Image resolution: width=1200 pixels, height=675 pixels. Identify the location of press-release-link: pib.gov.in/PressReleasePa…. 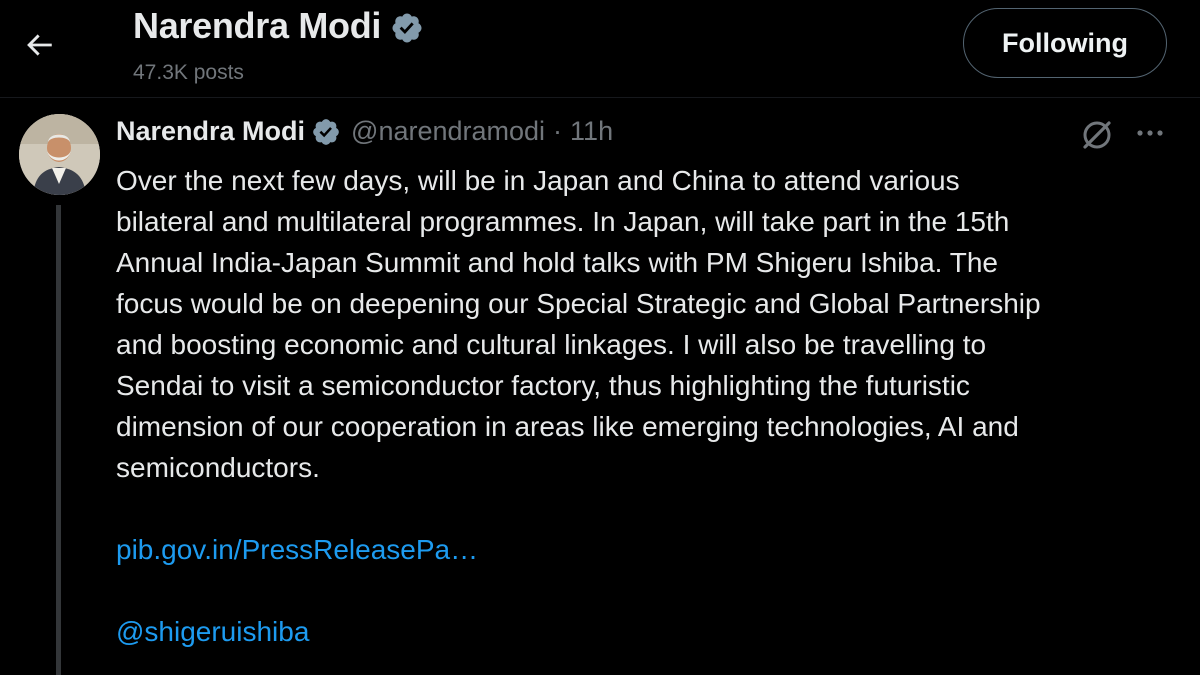
(297, 549).